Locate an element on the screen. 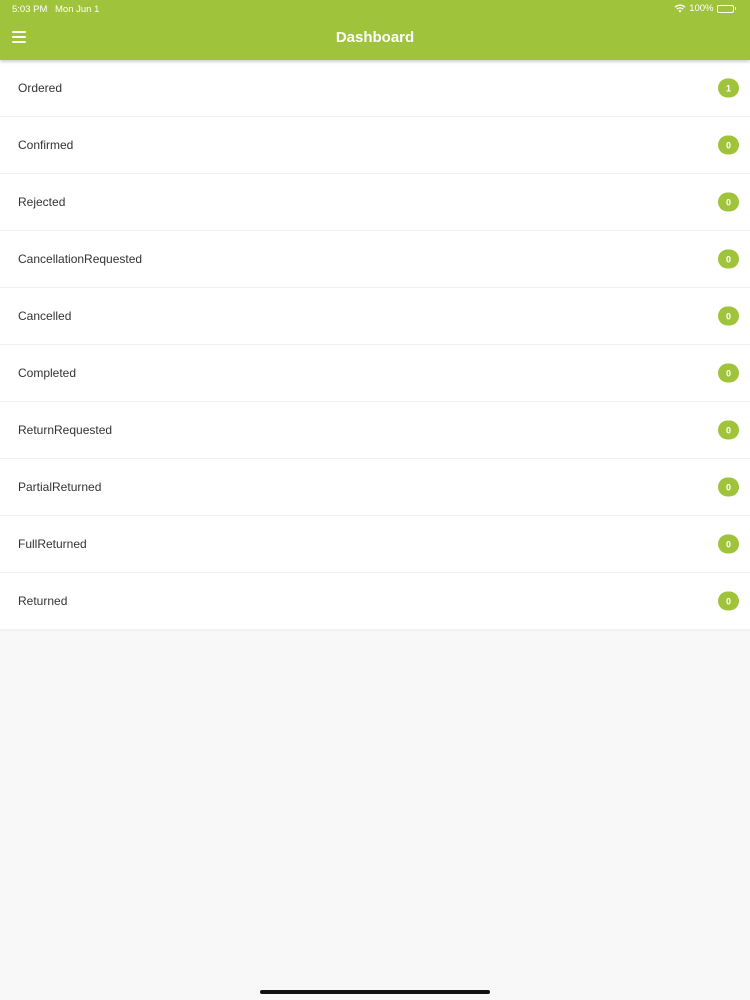  list-item-partial-returned: PartialReturned 0 is located at coordinates (375, 487).